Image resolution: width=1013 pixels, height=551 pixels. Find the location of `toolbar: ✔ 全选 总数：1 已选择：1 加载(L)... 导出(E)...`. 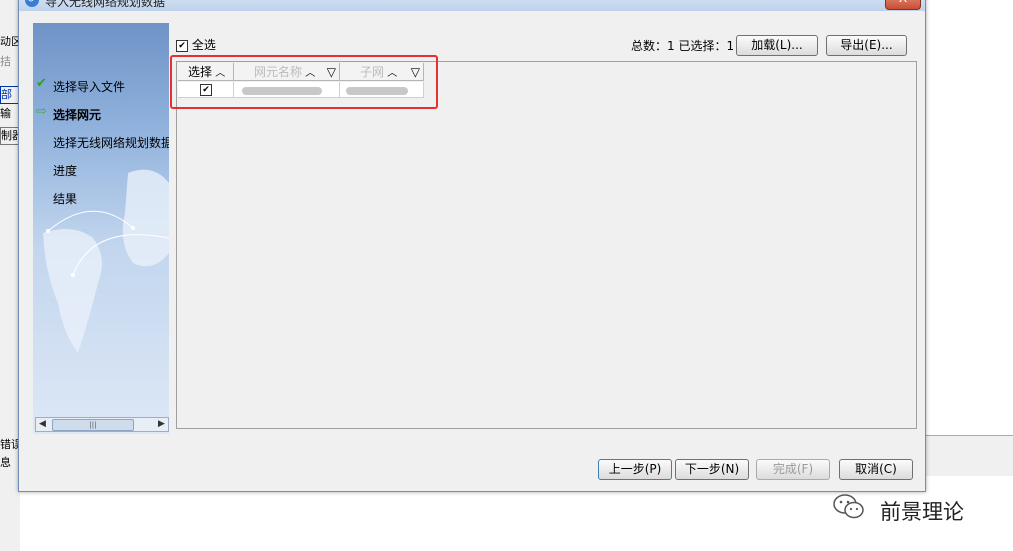

toolbar: ✔ 全选 总数：1 已选择：1 加载(L)... 导出(E)... is located at coordinates (543, 45).